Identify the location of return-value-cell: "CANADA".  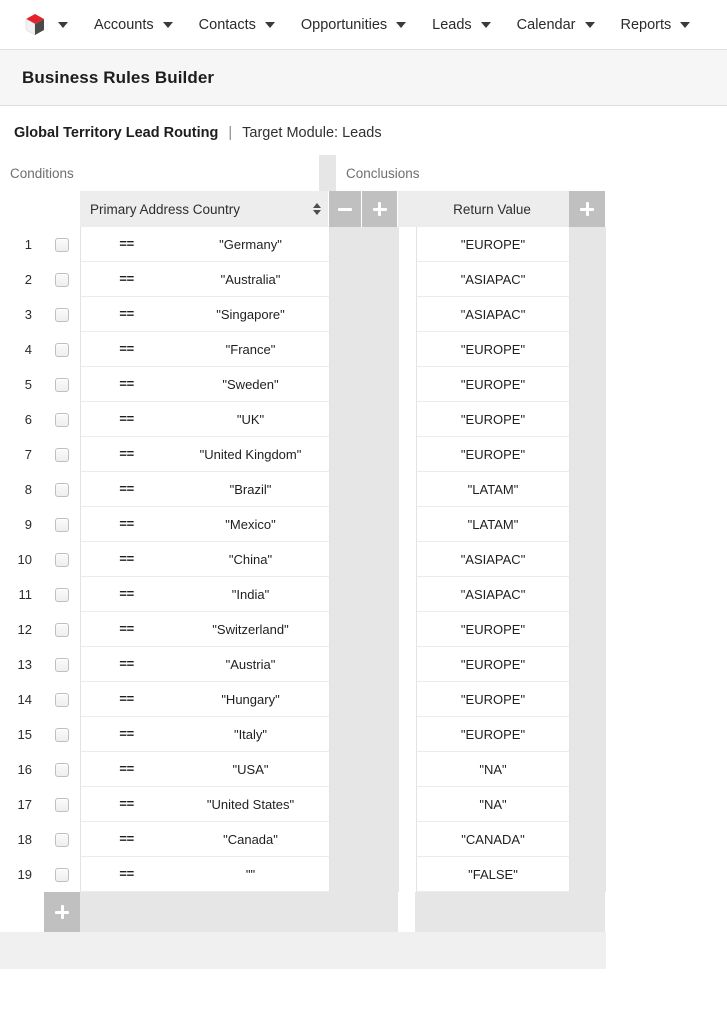
(493, 839).